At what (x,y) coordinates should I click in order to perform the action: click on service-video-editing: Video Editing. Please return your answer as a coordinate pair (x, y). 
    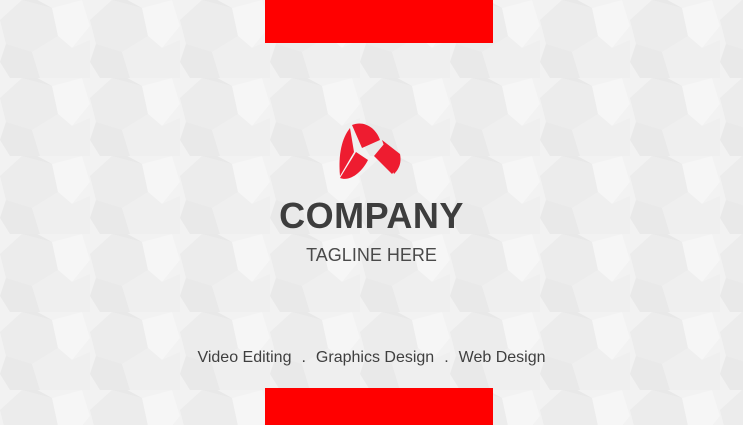
    Looking at the image, I should click on (244, 357).